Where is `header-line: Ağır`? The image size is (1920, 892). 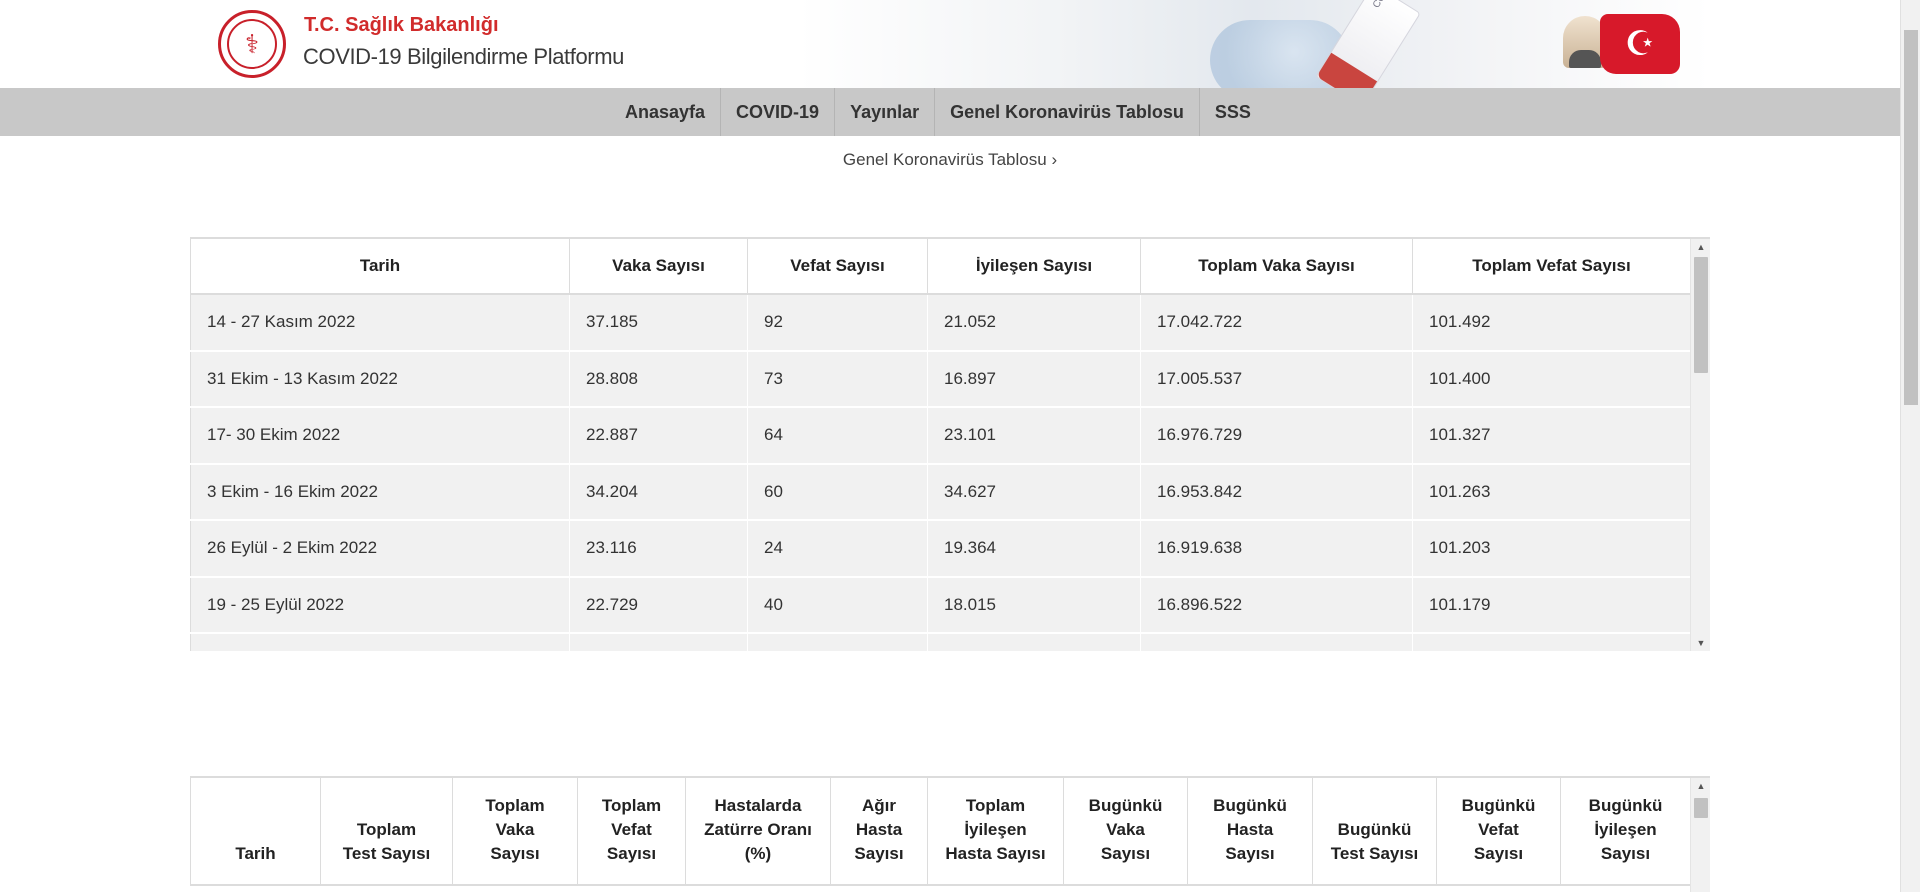 header-line: Ağır is located at coordinates (879, 805).